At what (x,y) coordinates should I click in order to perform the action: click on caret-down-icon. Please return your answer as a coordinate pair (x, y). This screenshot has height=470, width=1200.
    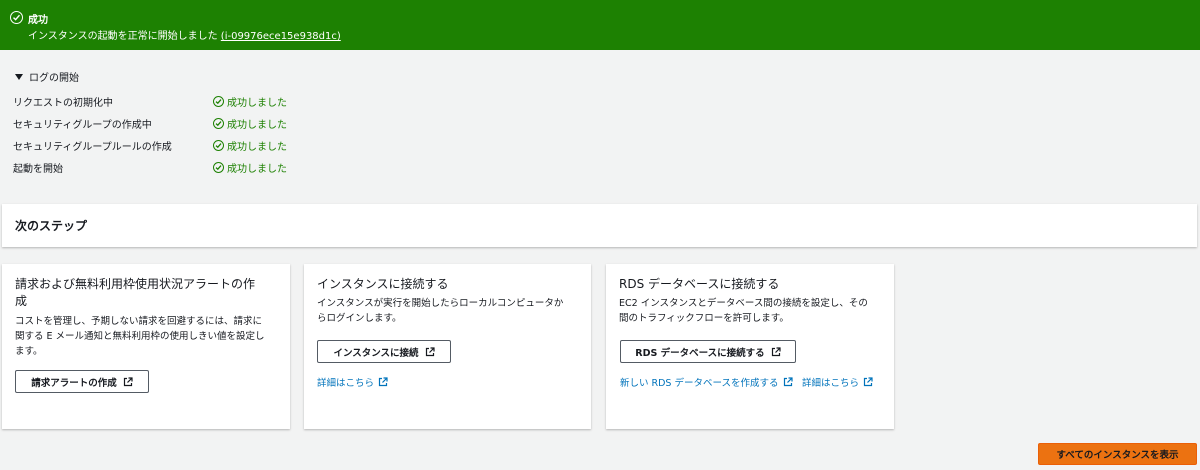
    Looking at the image, I should click on (19, 76).